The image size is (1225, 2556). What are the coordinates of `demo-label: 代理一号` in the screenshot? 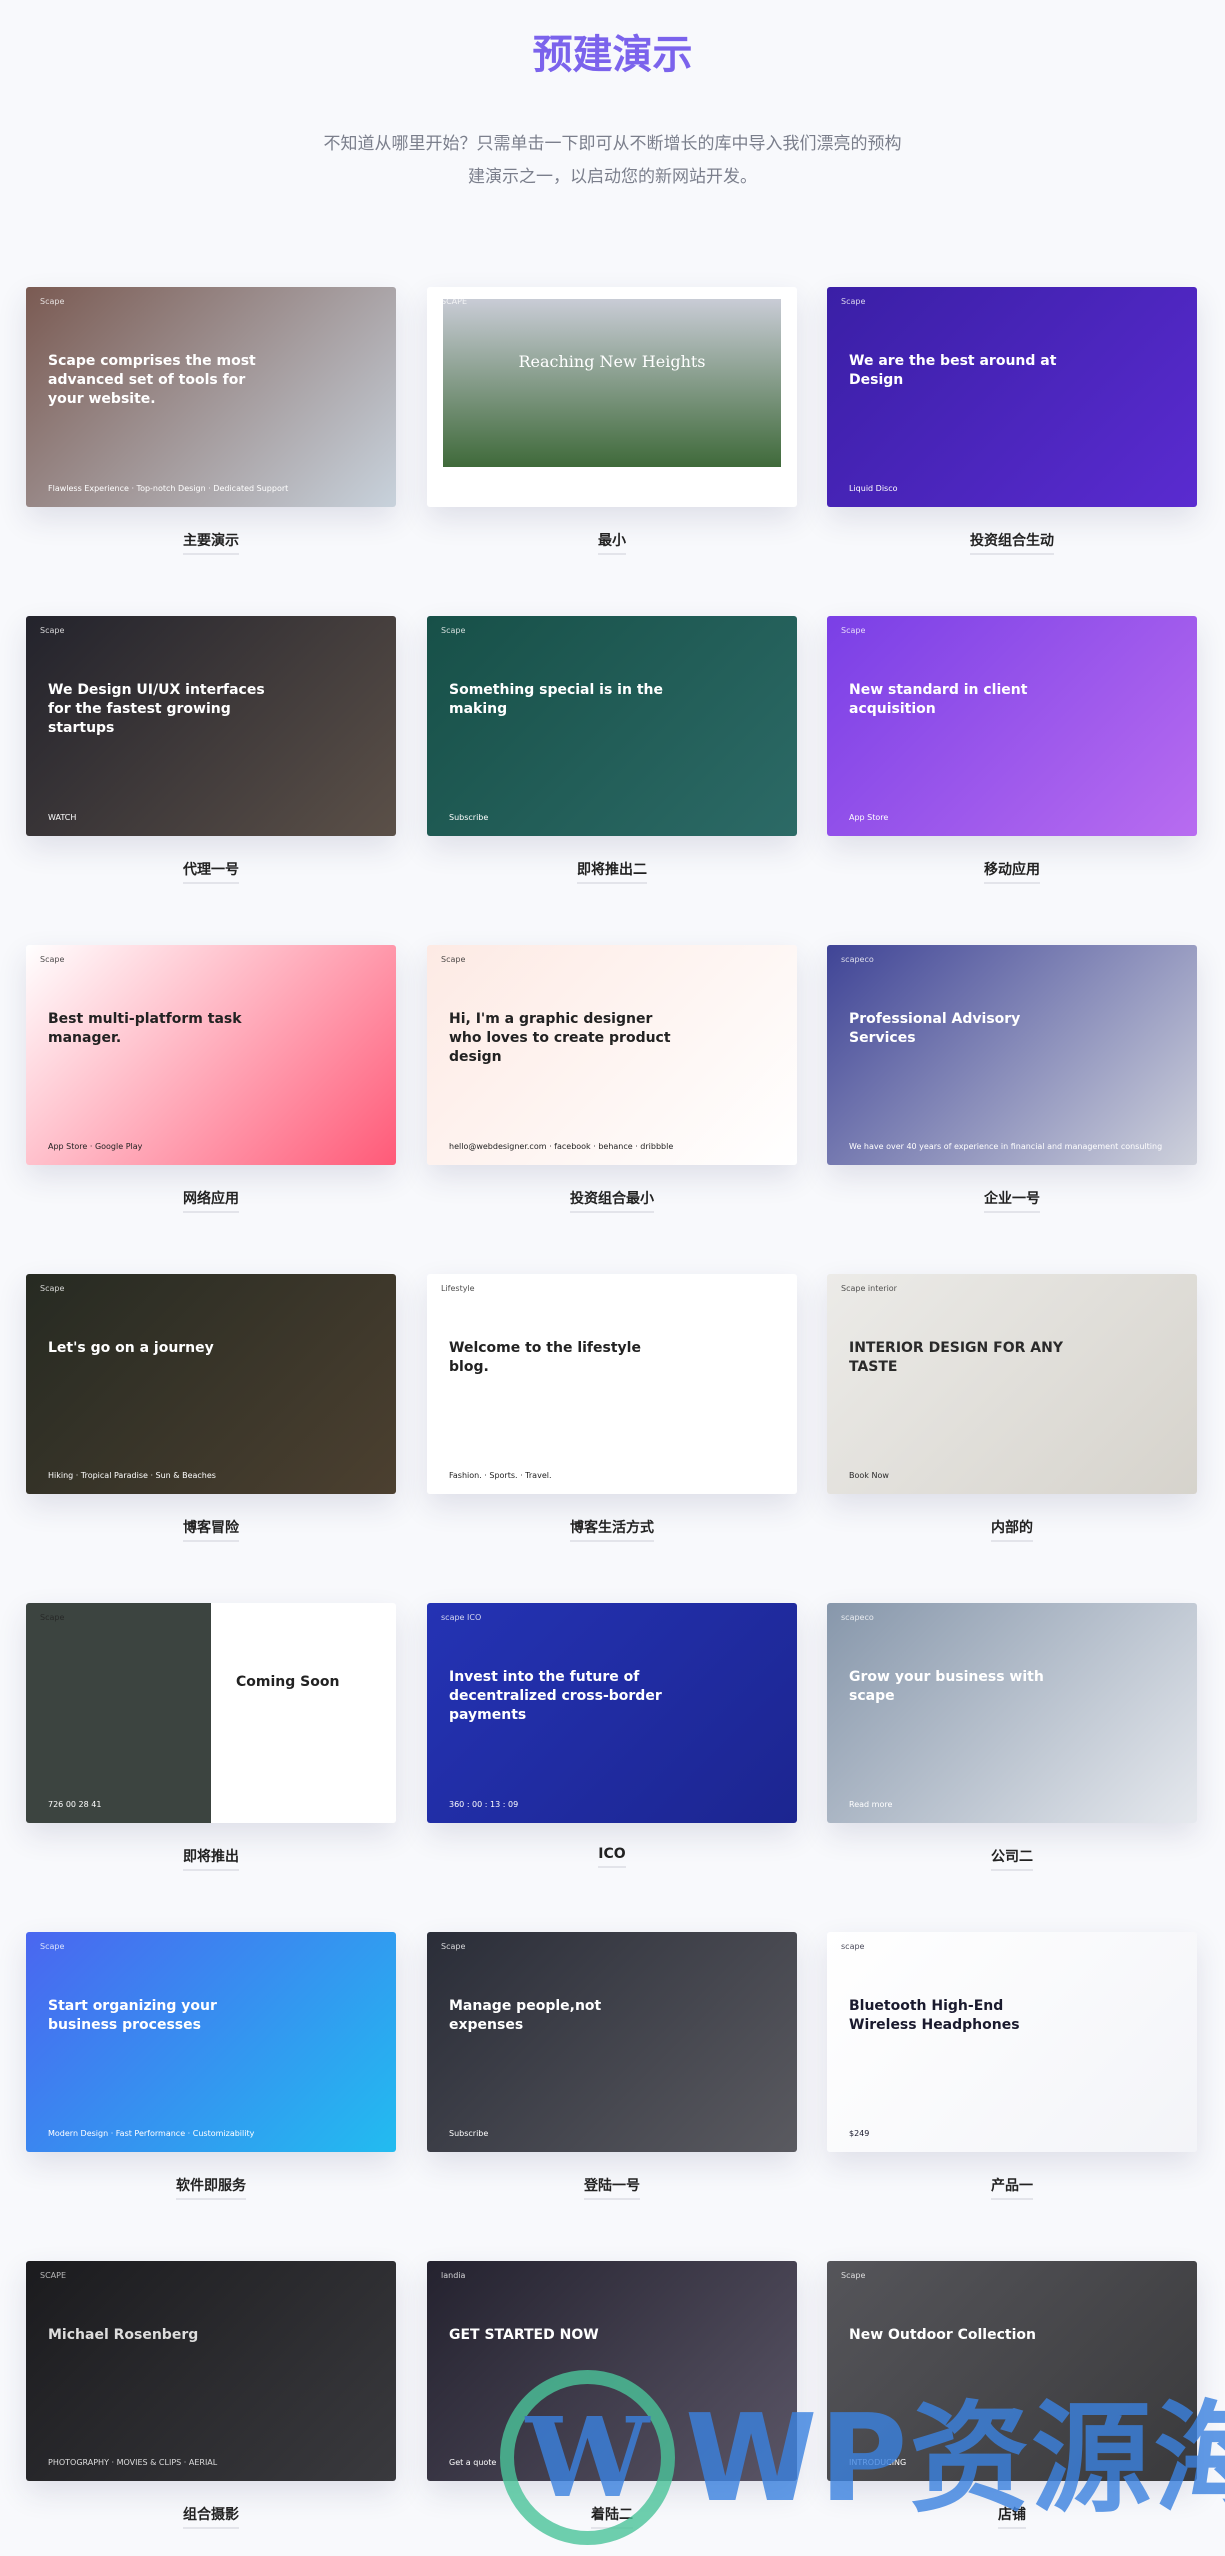 It's located at (211, 871).